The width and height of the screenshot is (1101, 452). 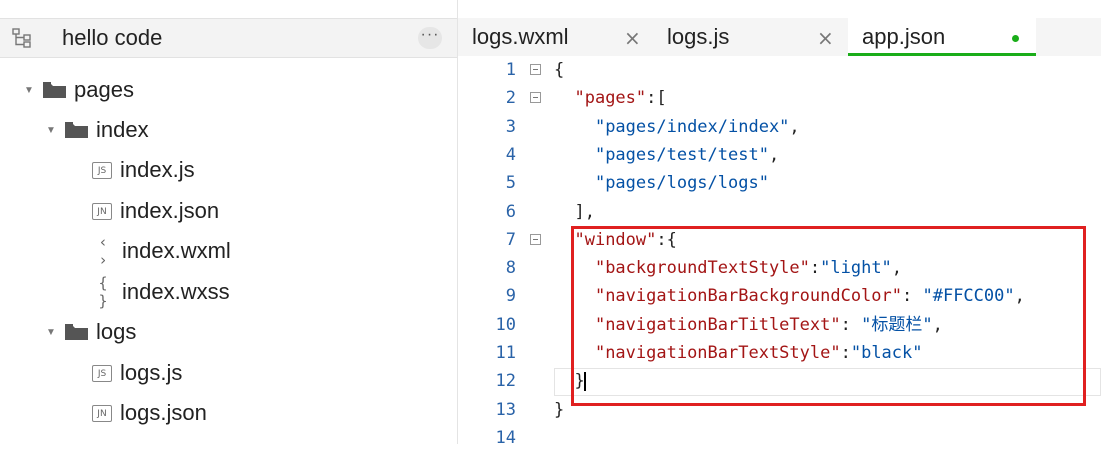 I want to click on code-token: "#FFCC00", so click(x=968, y=296).